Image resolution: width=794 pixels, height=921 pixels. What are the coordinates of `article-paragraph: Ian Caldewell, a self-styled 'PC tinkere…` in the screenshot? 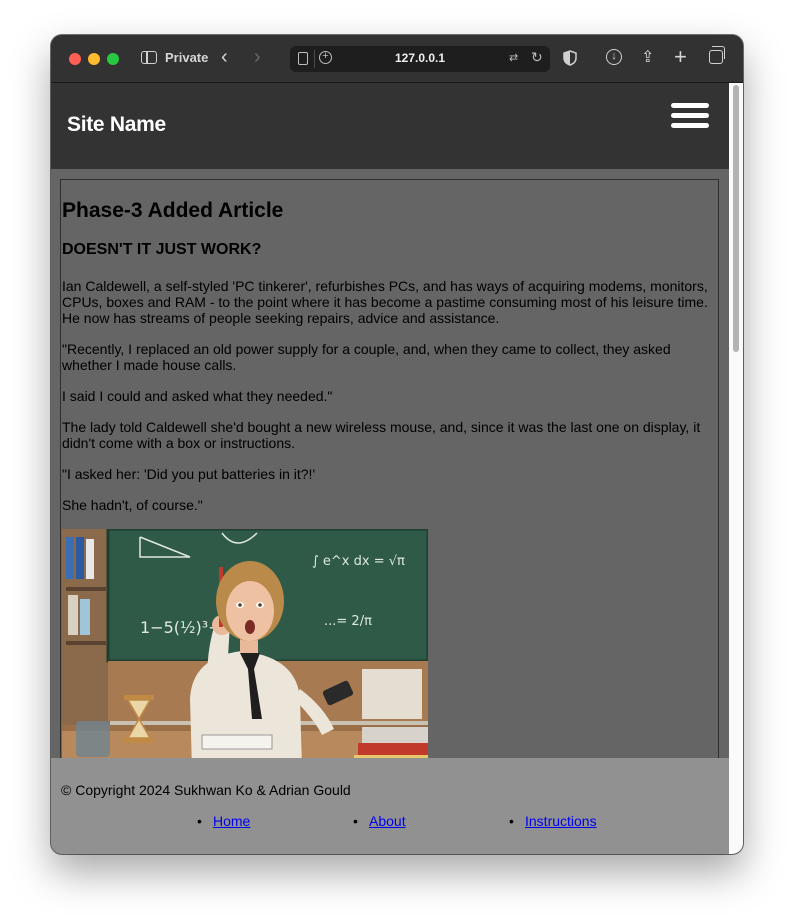 It's located at (385, 302).